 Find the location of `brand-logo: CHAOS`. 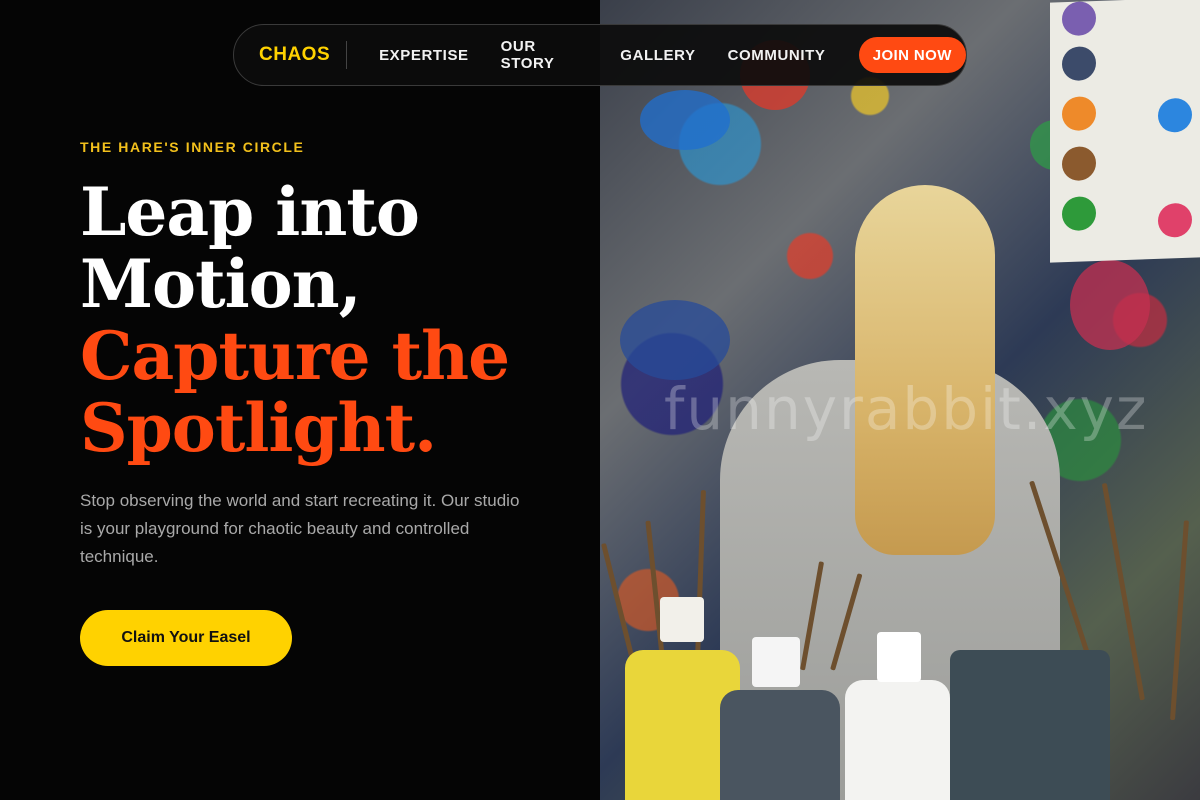

brand-logo: CHAOS is located at coordinates (294, 55).